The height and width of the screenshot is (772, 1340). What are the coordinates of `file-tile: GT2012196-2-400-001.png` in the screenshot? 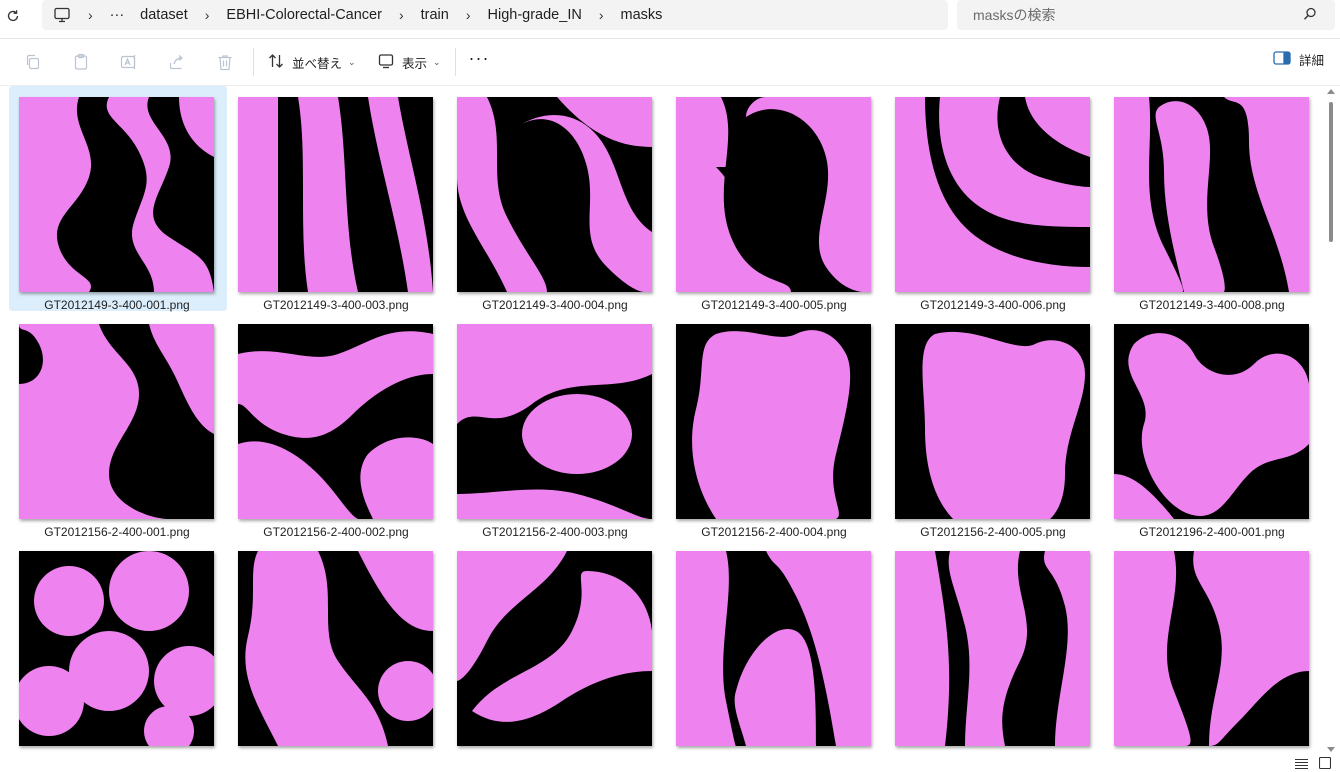 It's located at (1213, 426).